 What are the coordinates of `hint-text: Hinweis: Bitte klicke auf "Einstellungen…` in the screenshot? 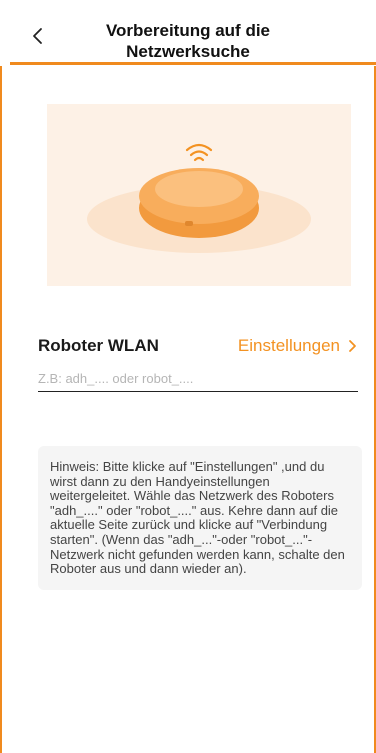 It's located at (197, 518).